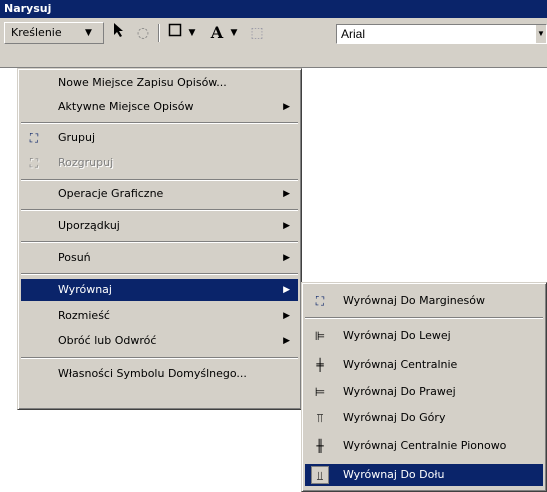 The width and height of the screenshot is (547, 492). I want to click on menu-item-rozgrupuj: ⛶ Rozgrupuj, so click(159, 163).